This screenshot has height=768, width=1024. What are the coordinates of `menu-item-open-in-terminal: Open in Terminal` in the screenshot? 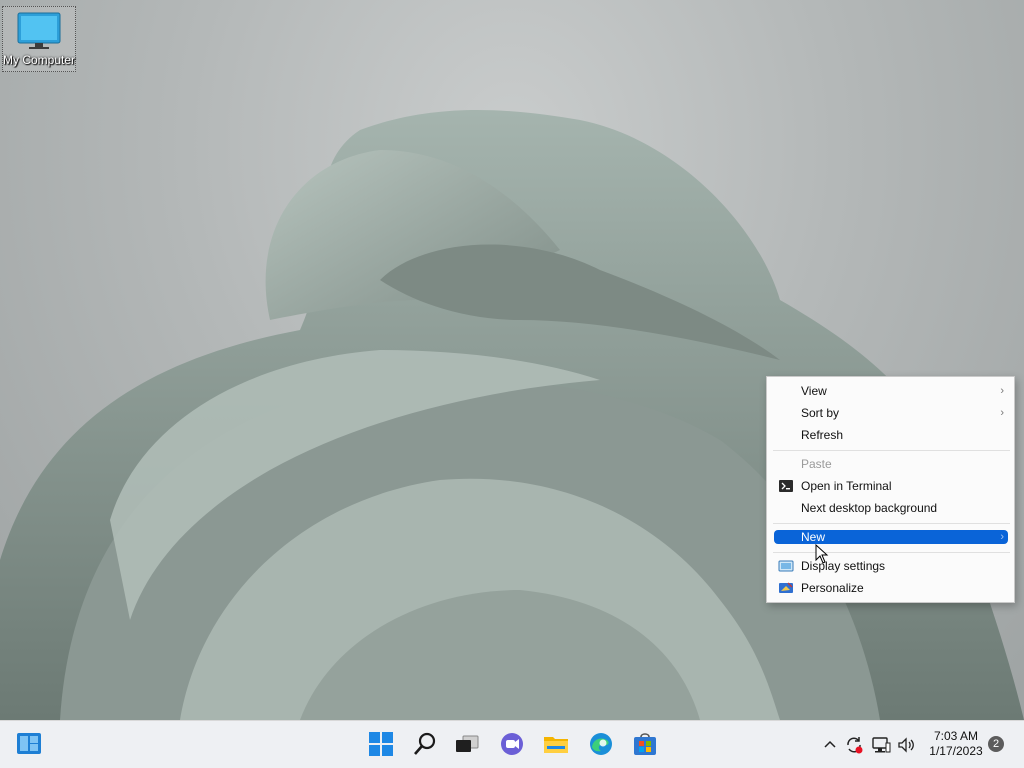 It's located at (891, 486).